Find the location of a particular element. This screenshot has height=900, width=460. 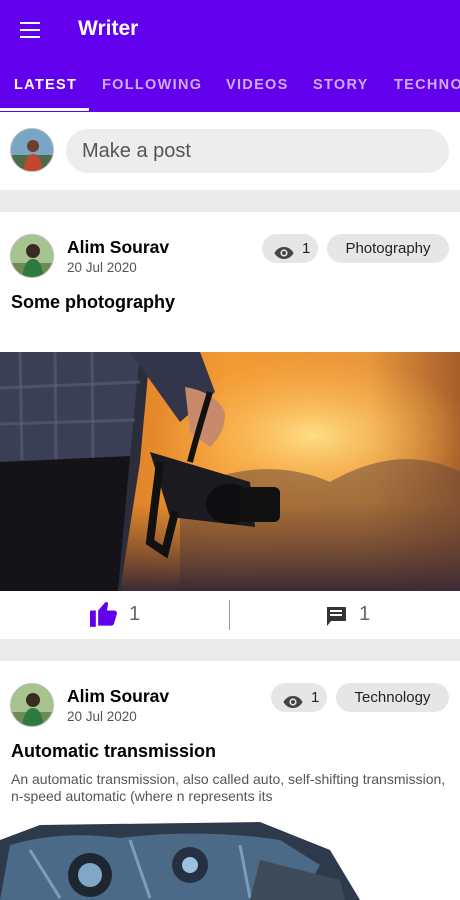

make-post-input: Make a post is located at coordinates (257, 151).